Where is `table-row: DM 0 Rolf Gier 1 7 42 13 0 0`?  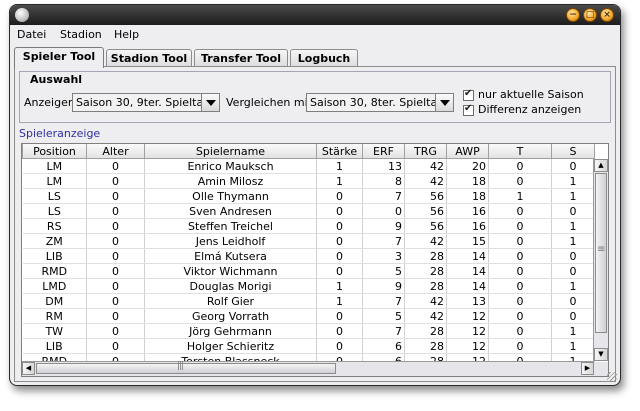
table-row: DM 0 Rolf Gier 1 7 42 13 0 0 is located at coordinates (308, 301).